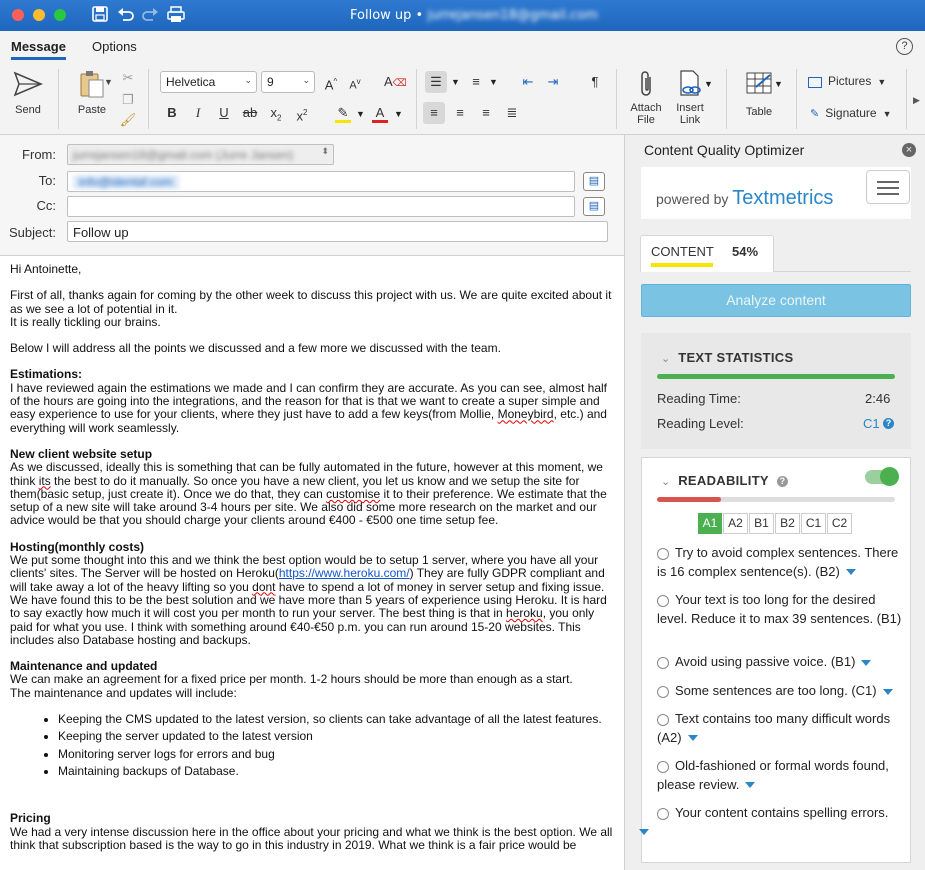  What do you see at coordinates (666, 359) in the screenshot?
I see `chevron-down-icon: ⌄` at bounding box center [666, 359].